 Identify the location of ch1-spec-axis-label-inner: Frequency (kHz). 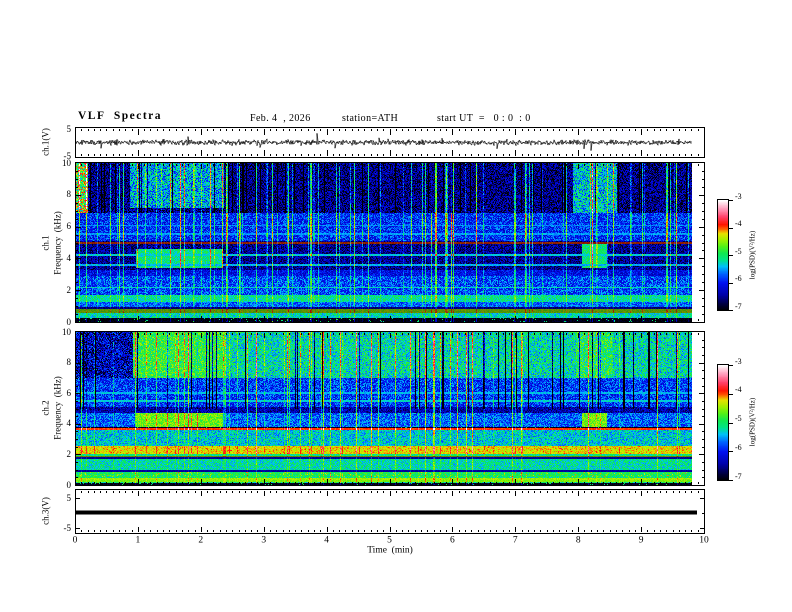
(57, 243).